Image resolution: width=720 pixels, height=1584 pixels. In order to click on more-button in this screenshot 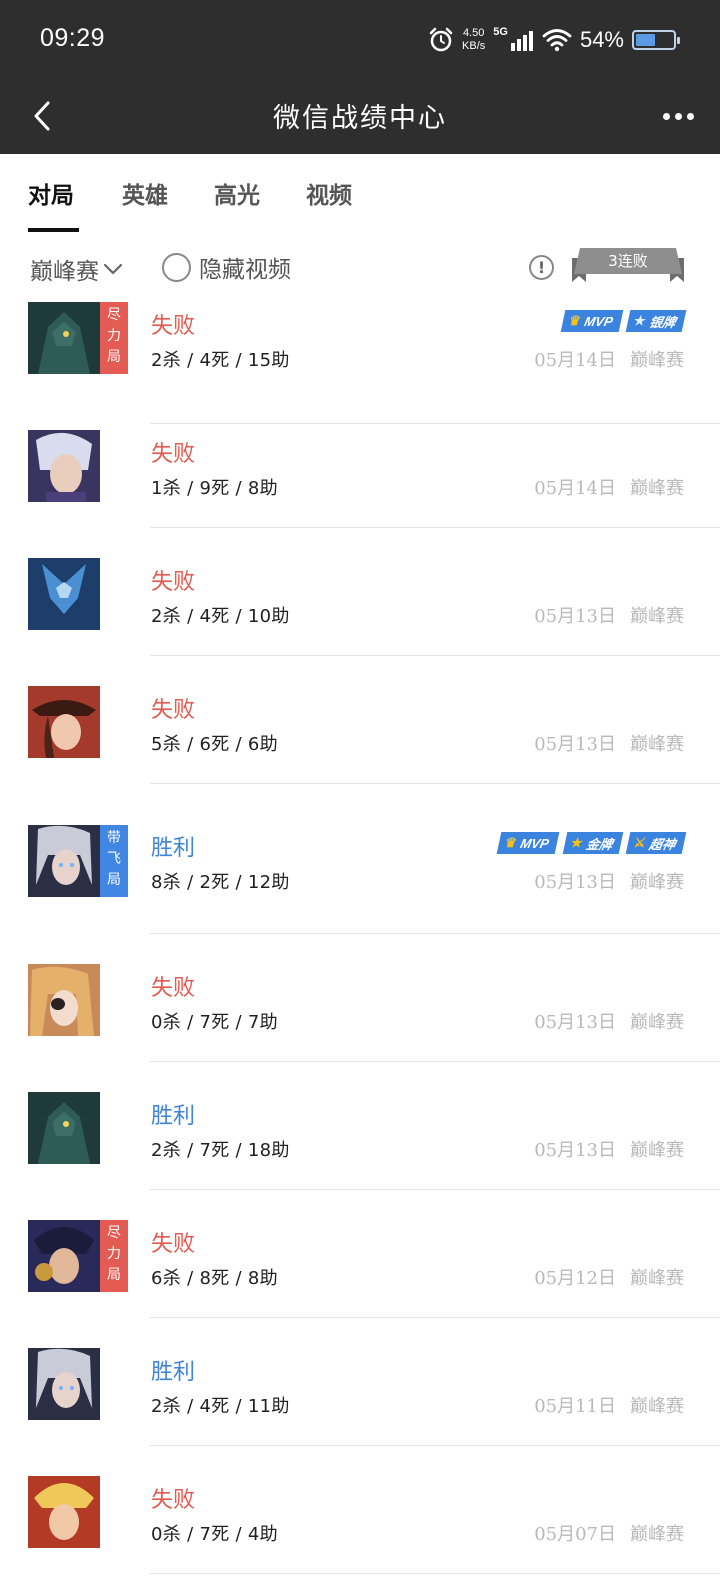, I will do `click(678, 116)`.